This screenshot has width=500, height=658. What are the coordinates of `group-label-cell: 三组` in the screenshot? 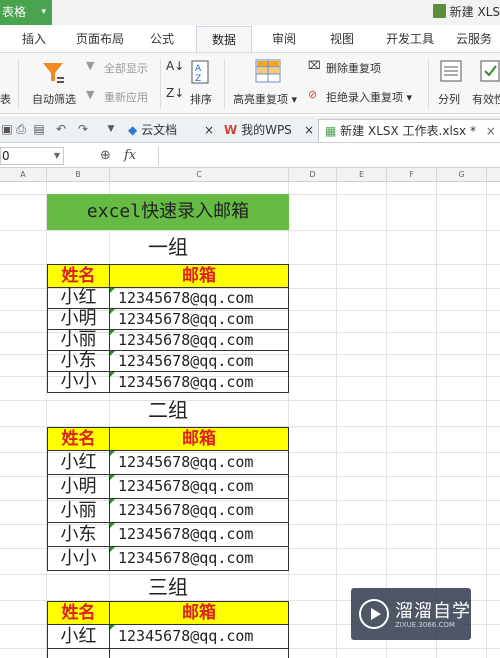 It's located at (168, 587).